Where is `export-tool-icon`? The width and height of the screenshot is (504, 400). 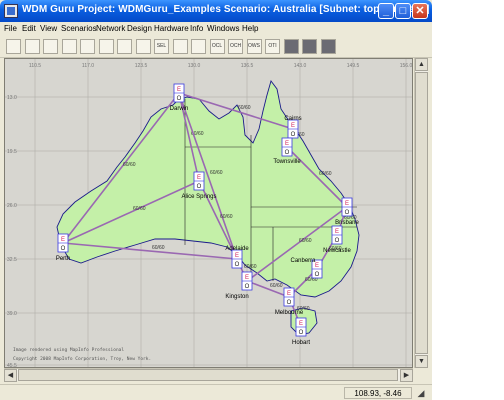
export-tool-icon is located at coordinates (328, 46).